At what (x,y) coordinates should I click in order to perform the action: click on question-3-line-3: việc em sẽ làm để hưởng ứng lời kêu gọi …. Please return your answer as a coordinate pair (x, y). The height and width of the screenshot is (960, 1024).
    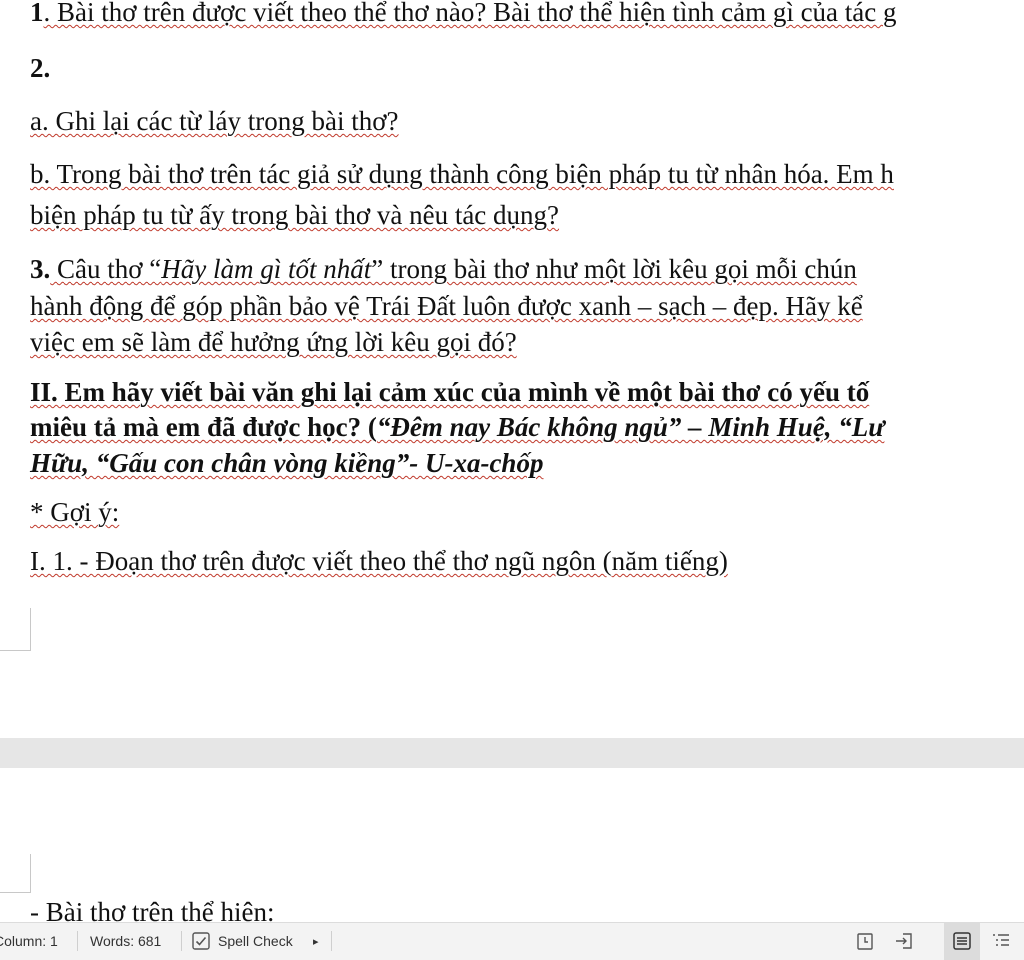
    Looking at the image, I should click on (273, 342).